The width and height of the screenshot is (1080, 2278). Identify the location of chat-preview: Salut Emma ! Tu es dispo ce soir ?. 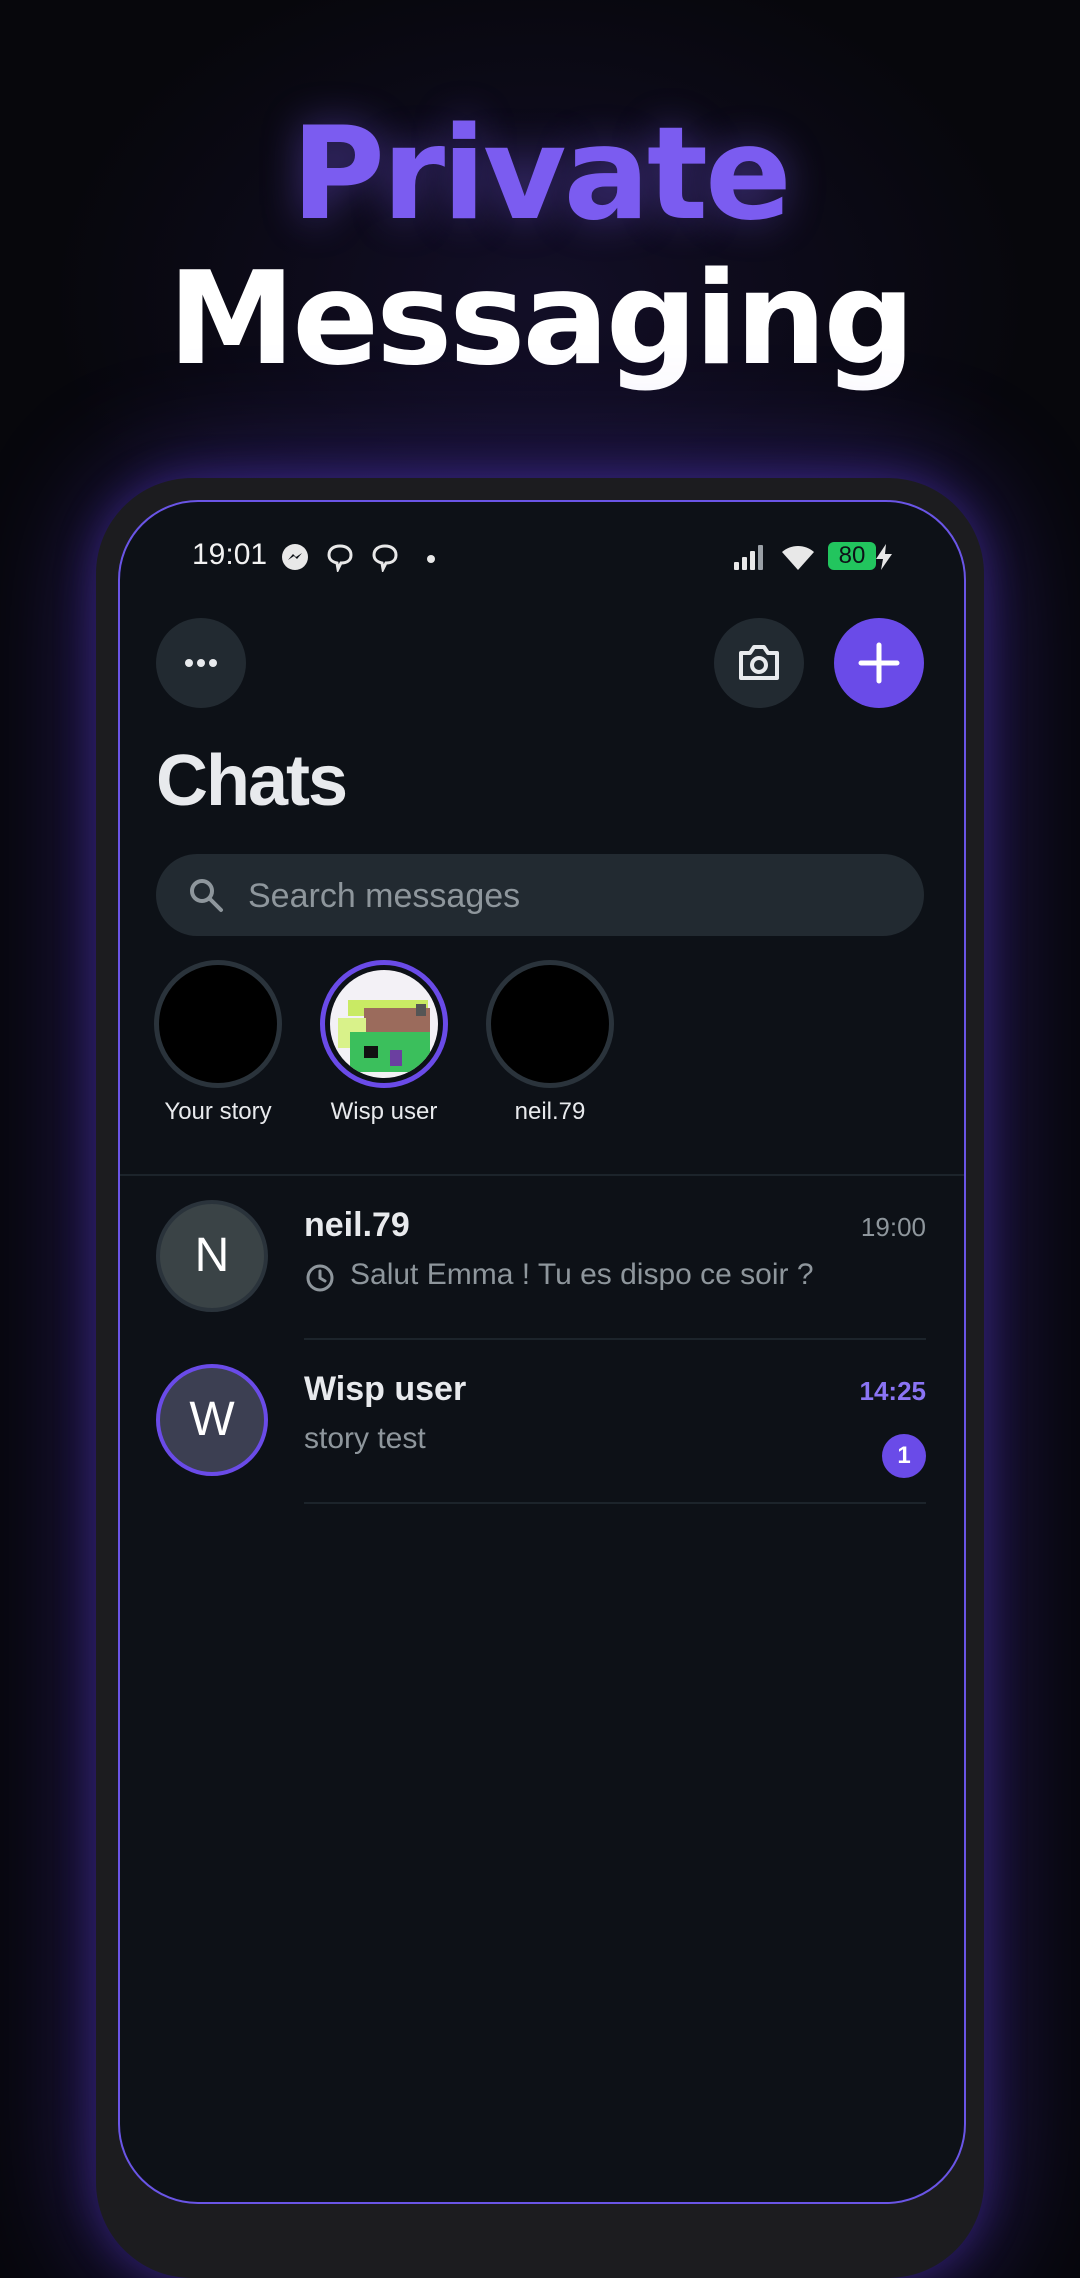
(582, 1274).